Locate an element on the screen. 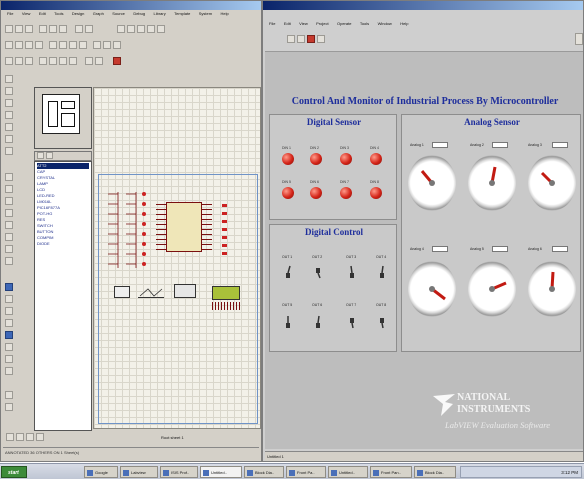 The width and height of the screenshot is (584, 479). lv-menu-edit: Edit is located at coordinates (287, 23).